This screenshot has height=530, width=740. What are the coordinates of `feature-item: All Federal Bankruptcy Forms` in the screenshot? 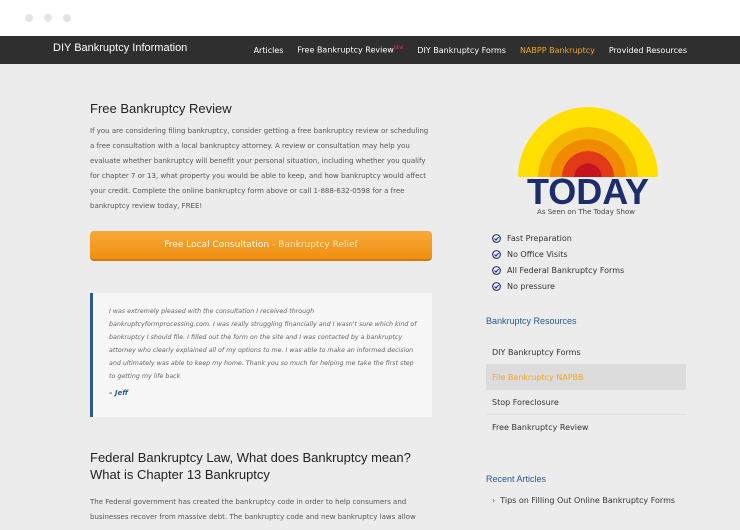 It's located at (558, 270).